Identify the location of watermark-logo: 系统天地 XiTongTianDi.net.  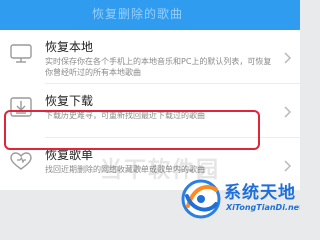
(239, 198).